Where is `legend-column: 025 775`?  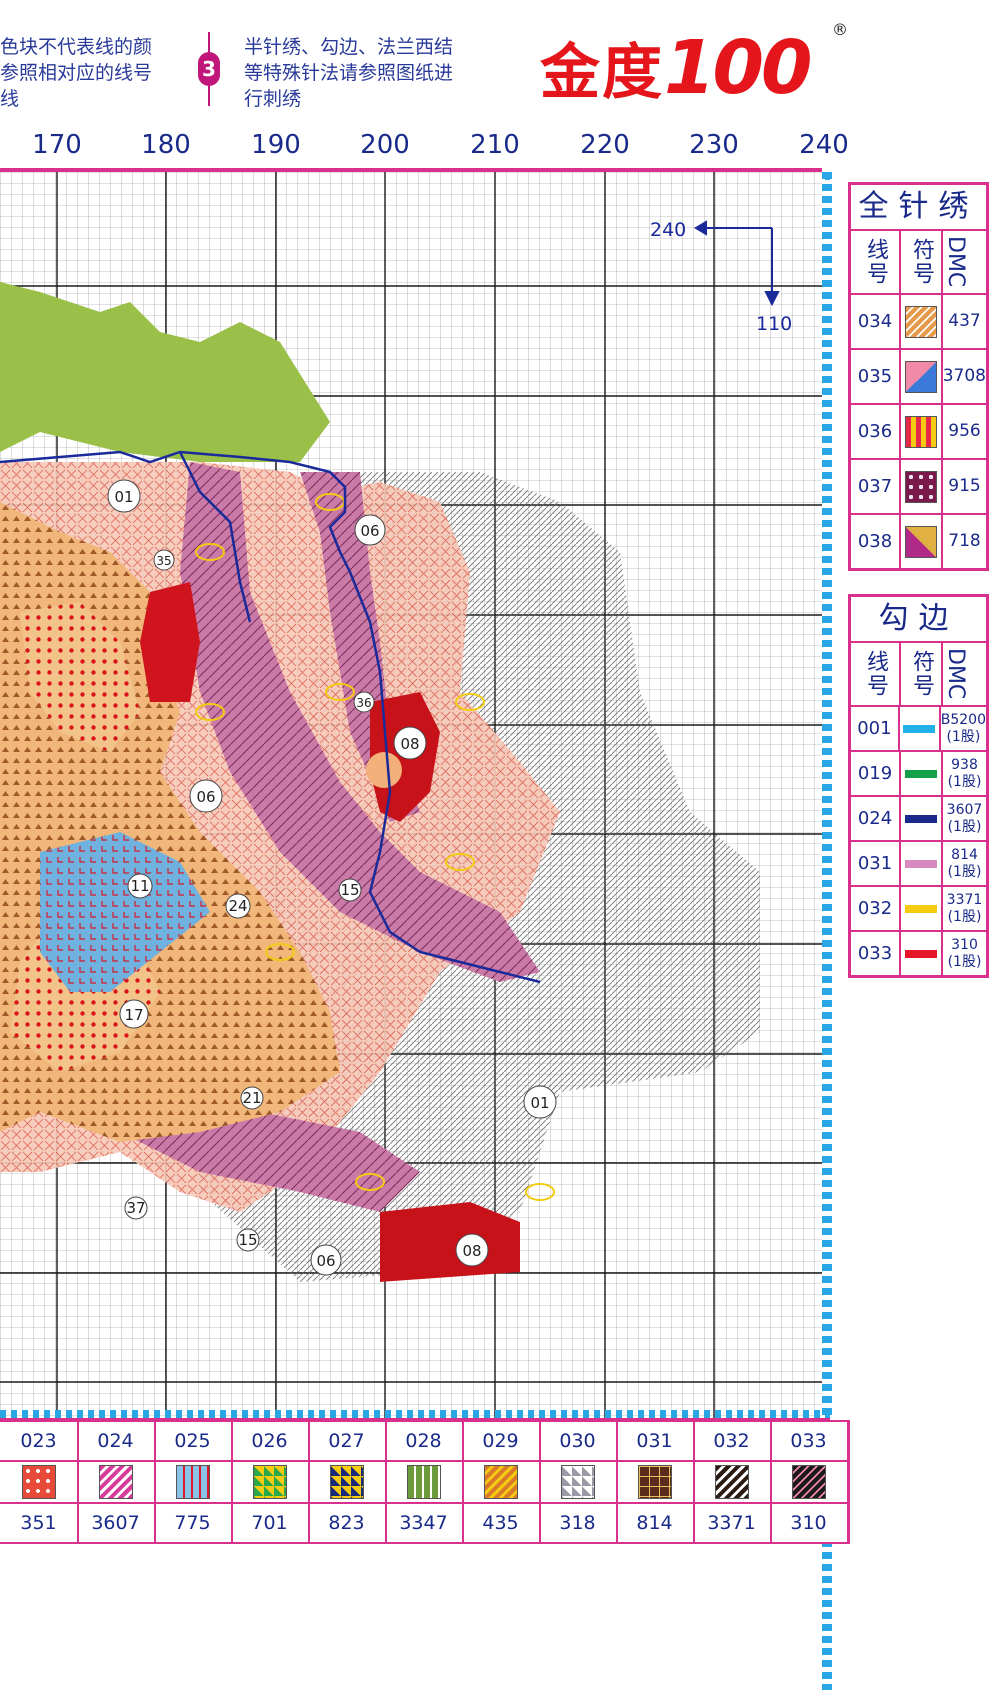 legend-column: 025 775 is located at coordinates (193, 1482).